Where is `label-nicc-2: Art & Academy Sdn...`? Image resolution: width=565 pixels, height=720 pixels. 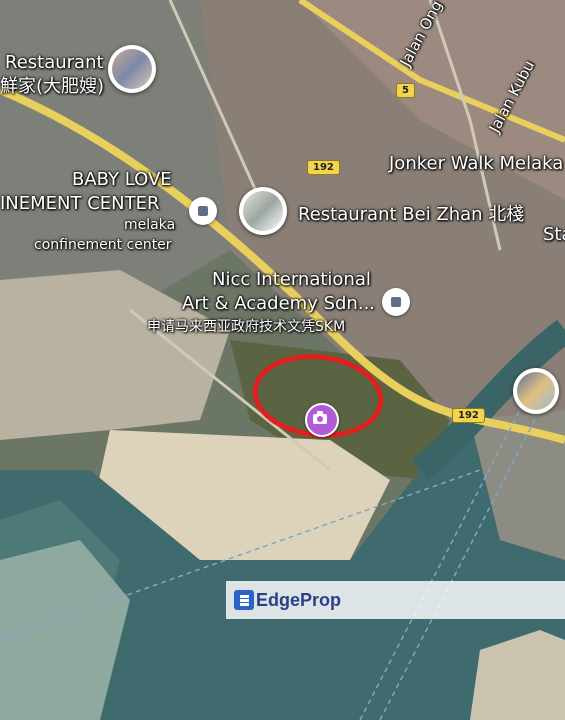
label-nicc-2: Art & Academy Sdn... is located at coordinates (278, 304).